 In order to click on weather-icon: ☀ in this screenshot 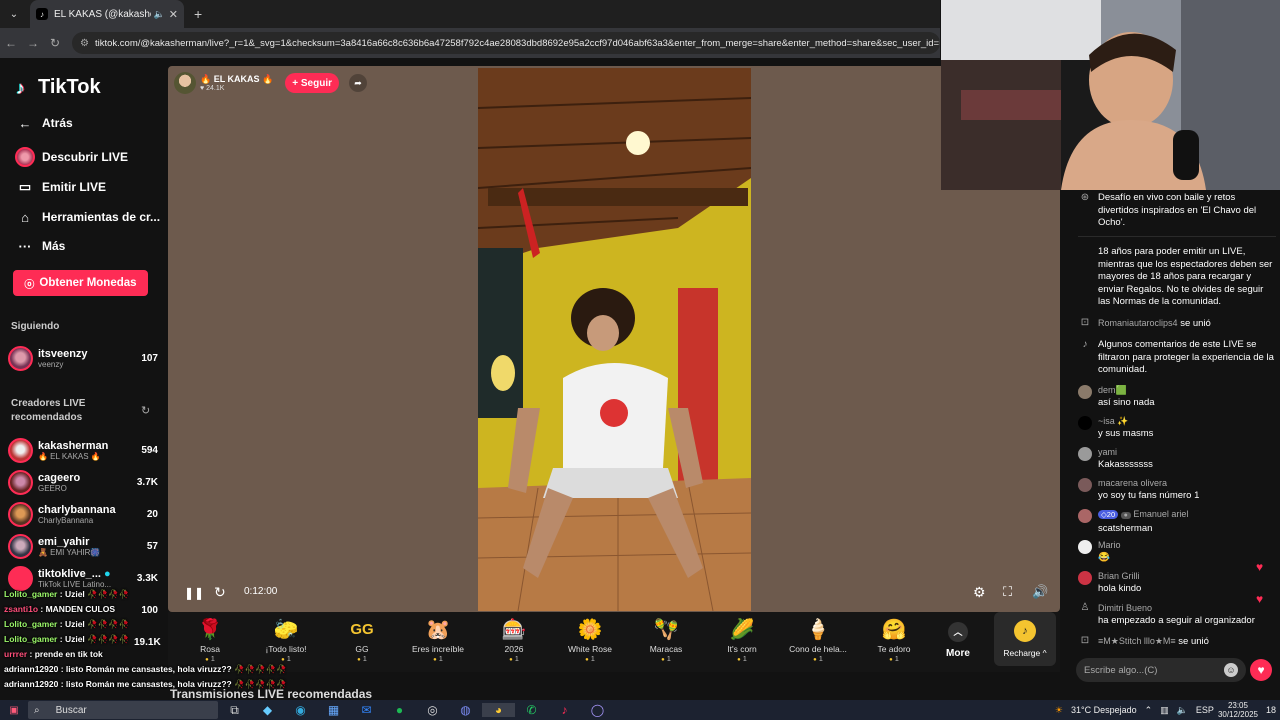, I will do `click(1058, 709)`.